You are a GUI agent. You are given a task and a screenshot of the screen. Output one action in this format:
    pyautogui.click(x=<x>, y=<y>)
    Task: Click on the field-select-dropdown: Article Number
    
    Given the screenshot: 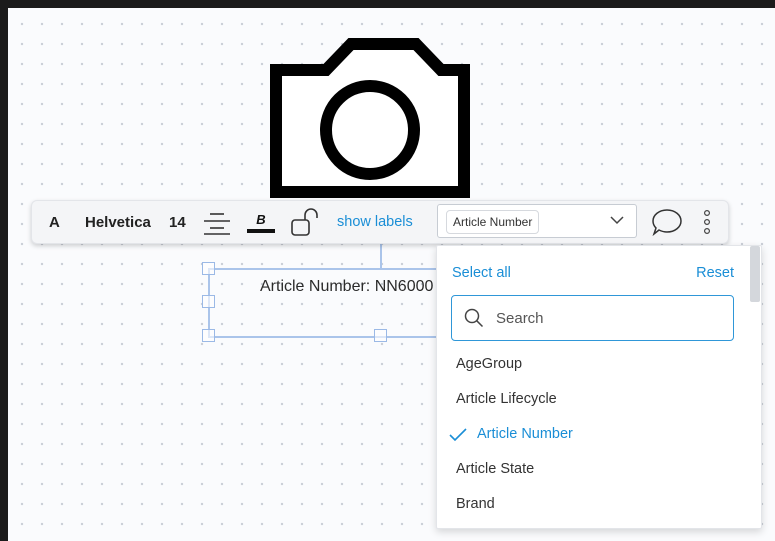 What is the action you would take?
    pyautogui.click(x=537, y=221)
    